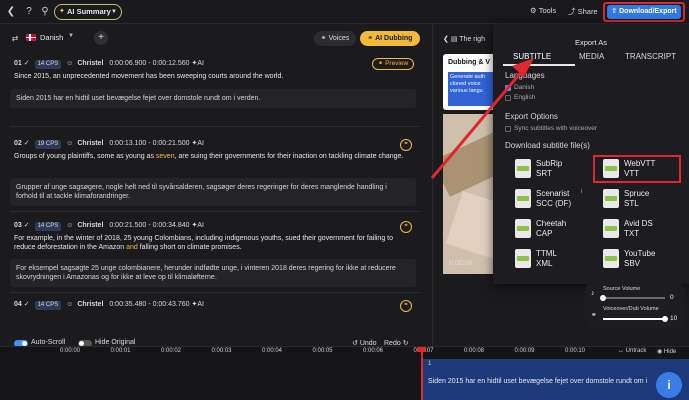 The width and height of the screenshot is (689, 400). I want to click on sync-checkbox, so click(508, 129).